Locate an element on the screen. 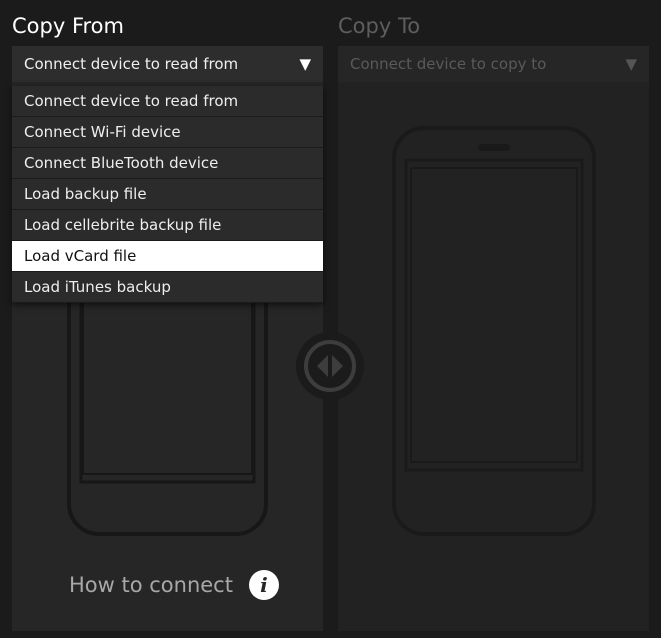  swap-arrows-icon is located at coordinates (330, 366).